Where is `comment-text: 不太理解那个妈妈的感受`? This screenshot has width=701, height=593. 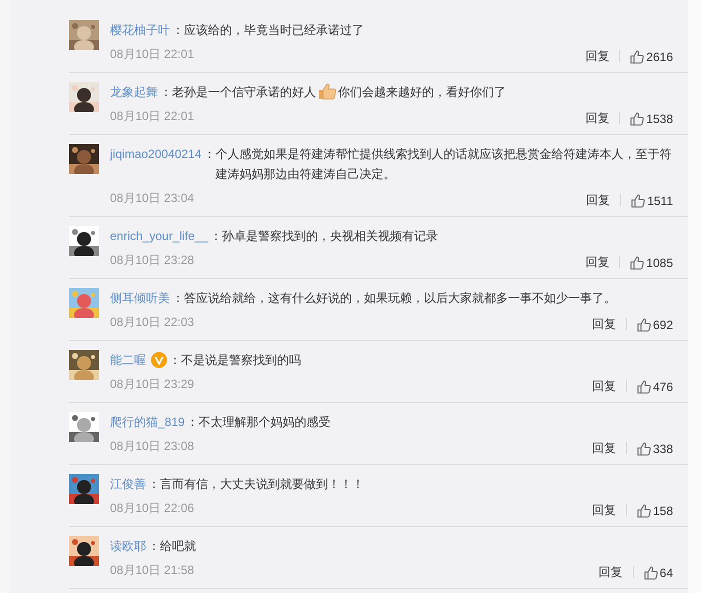 comment-text: 不太理解那个妈妈的感受 is located at coordinates (265, 422).